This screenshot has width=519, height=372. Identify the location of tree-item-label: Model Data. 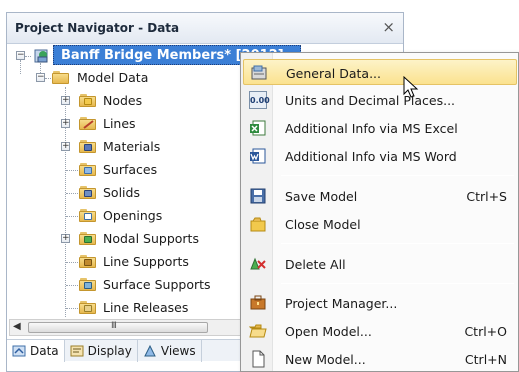
(113, 77).